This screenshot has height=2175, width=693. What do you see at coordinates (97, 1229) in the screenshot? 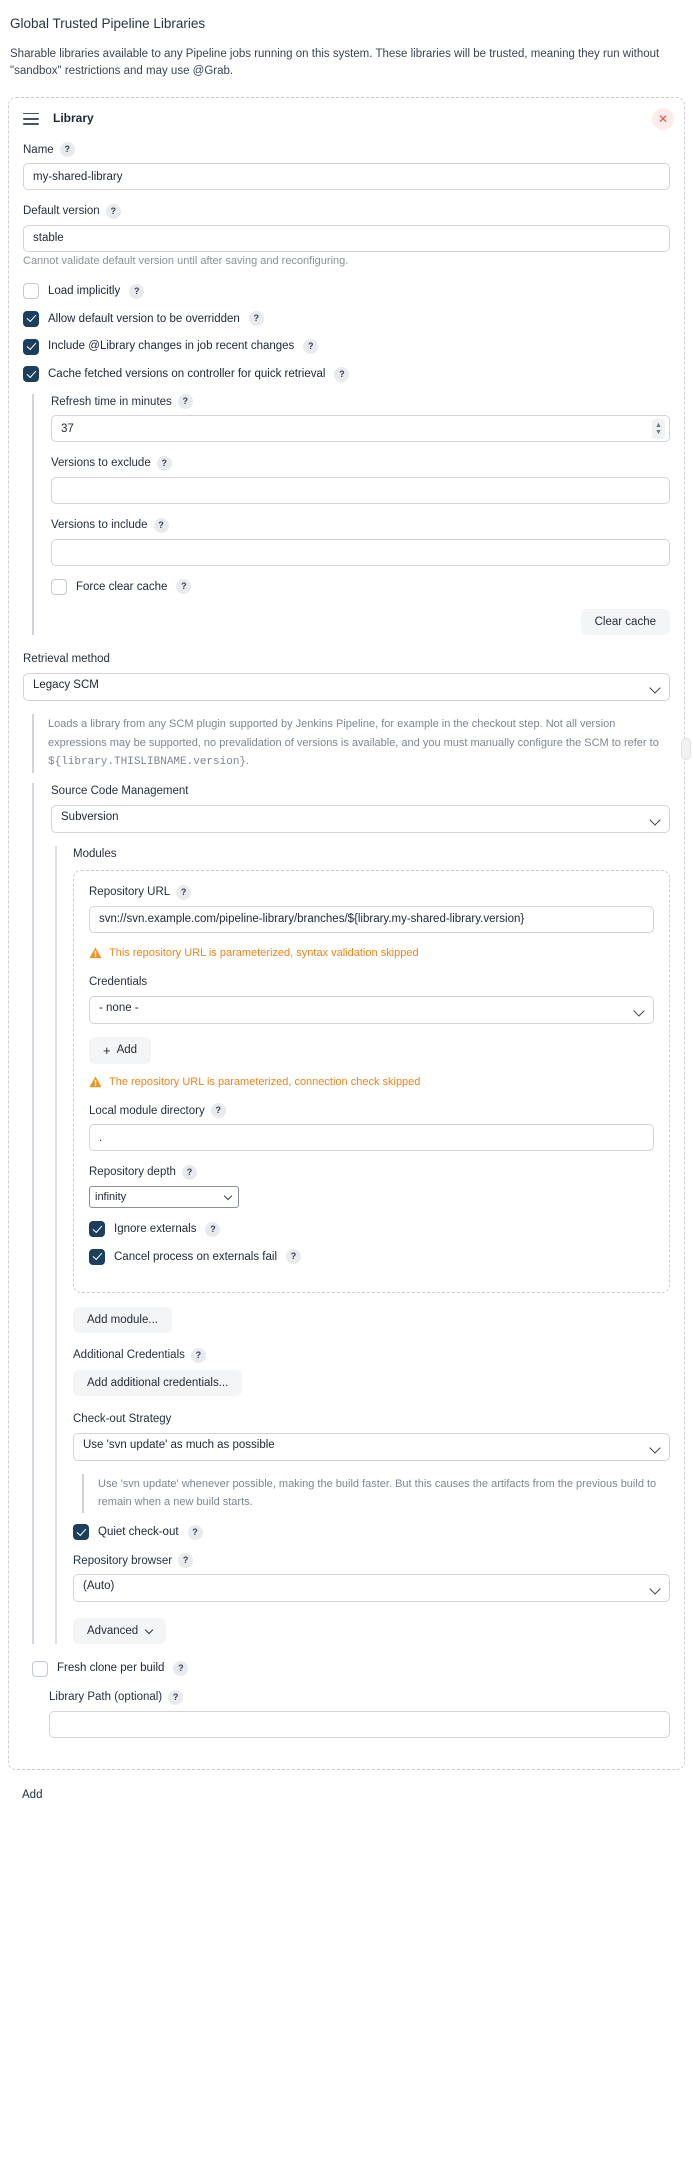
I see `ignore-externals-checkbox` at bounding box center [97, 1229].